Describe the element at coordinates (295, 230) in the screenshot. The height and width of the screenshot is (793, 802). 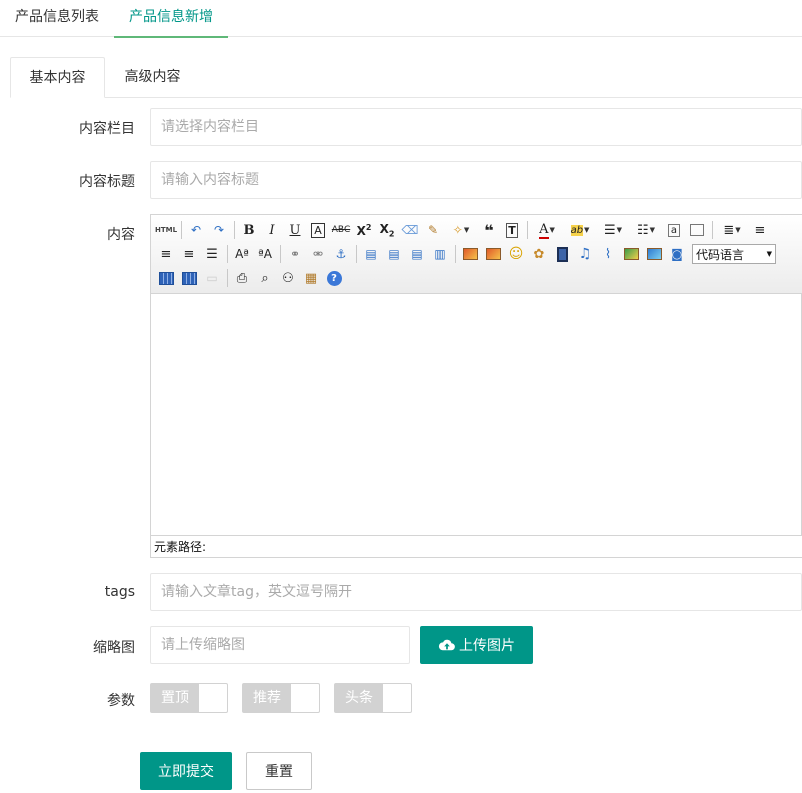
I see `underline-button: U` at that location.